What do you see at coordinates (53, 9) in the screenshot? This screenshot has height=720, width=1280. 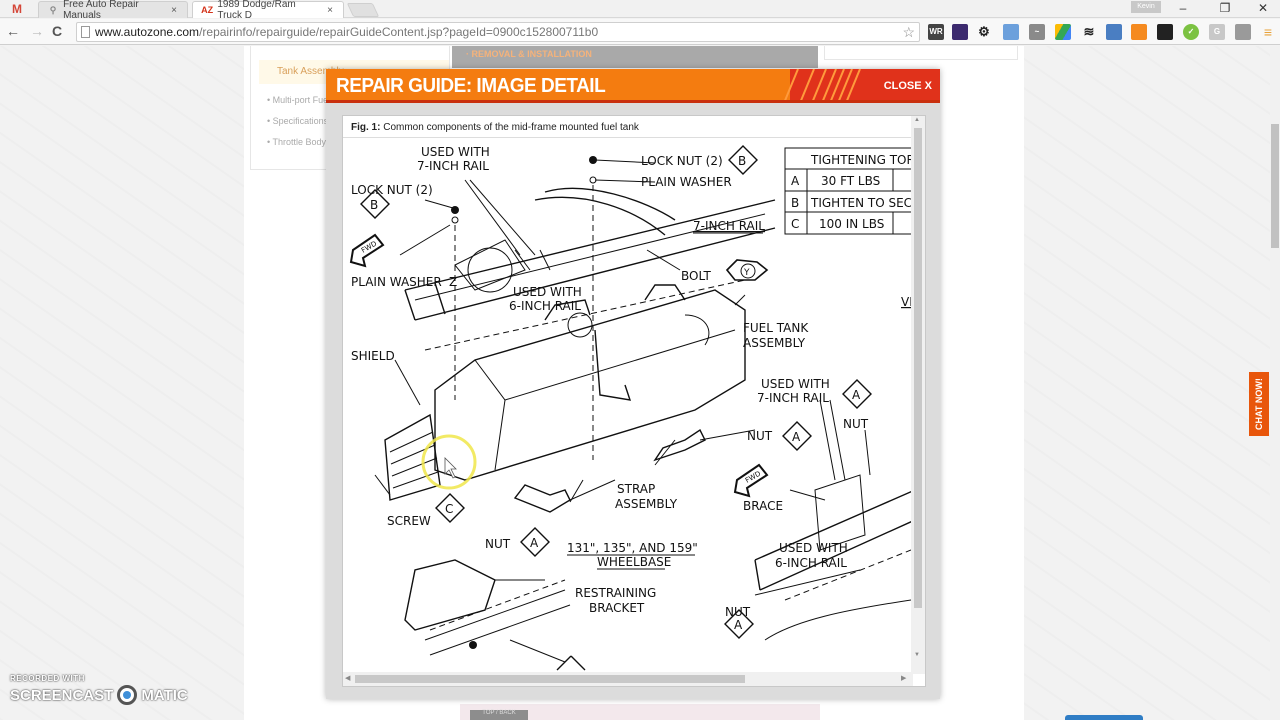 I see `page-favicon-icon: ⚲` at bounding box center [53, 9].